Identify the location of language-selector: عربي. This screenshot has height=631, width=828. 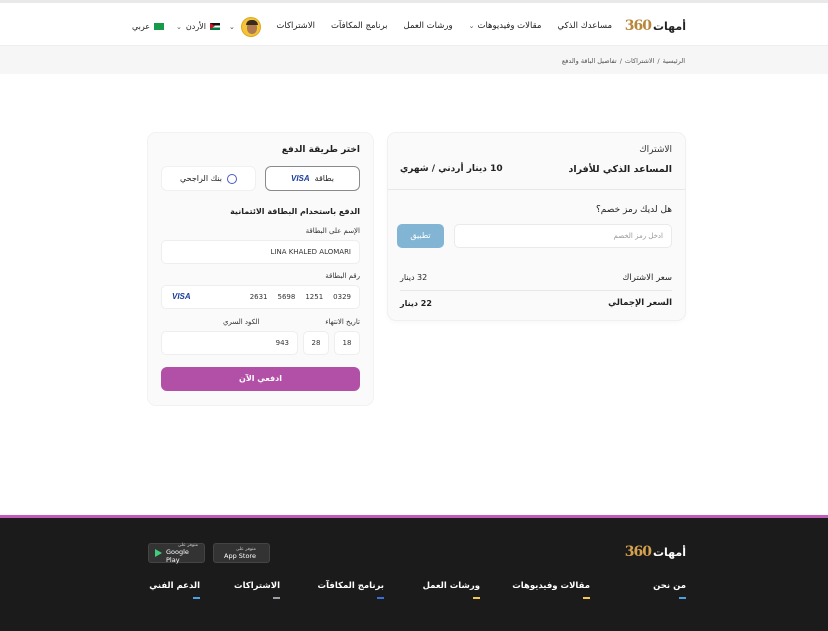
(148, 26).